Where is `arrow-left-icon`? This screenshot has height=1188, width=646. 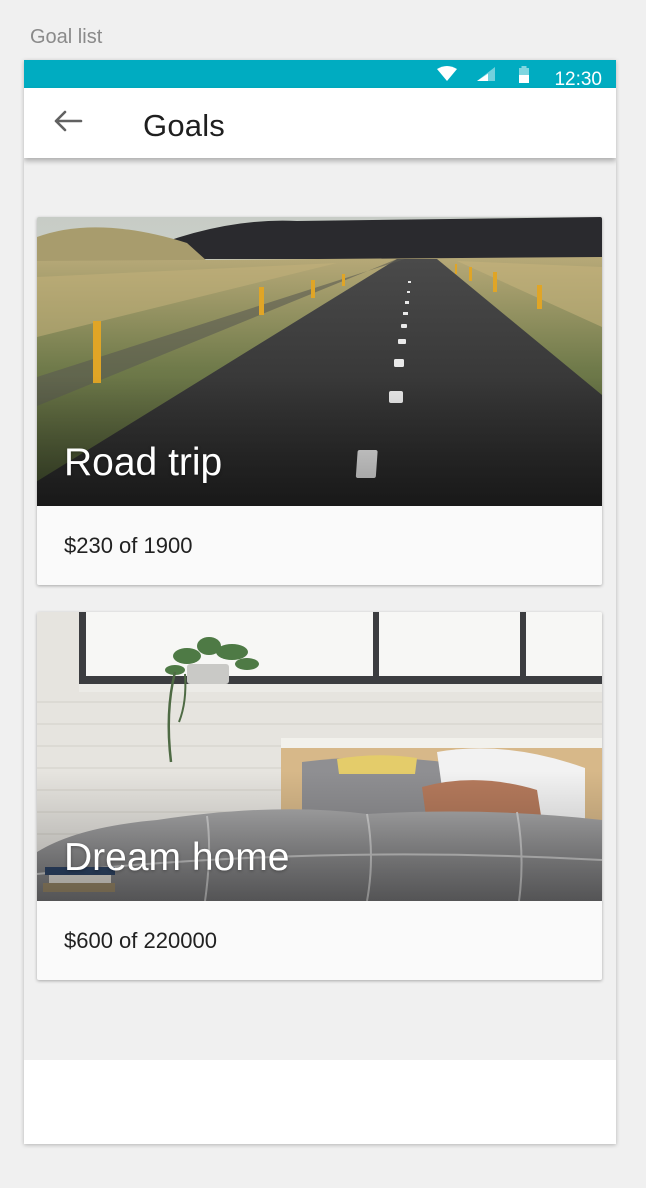
arrow-left-icon is located at coordinates (68, 123).